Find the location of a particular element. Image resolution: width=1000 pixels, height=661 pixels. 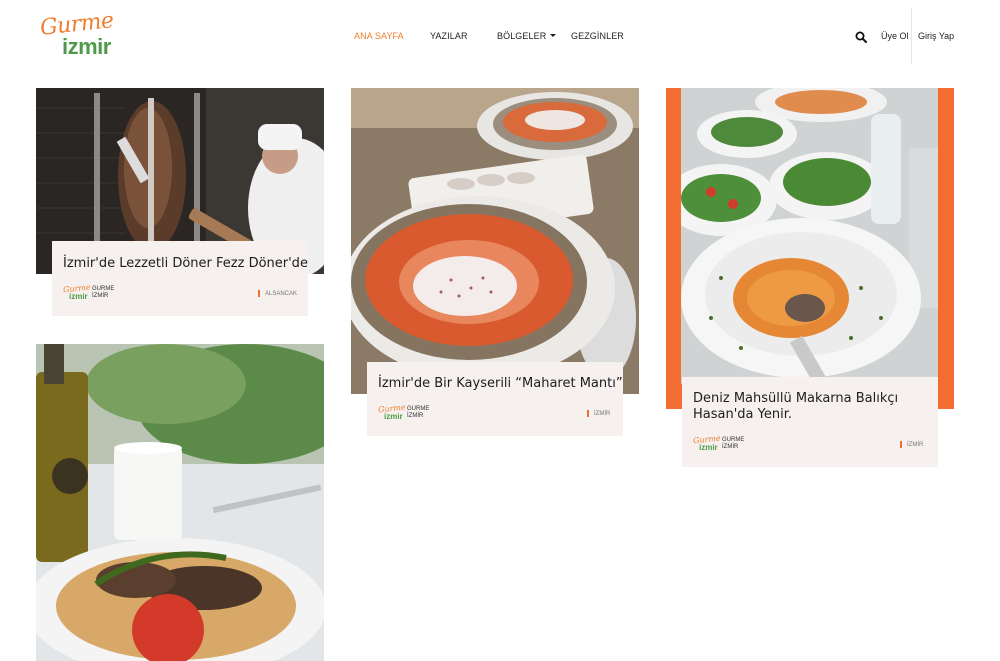

nav-home: ANA SAYFA is located at coordinates (379, 36).